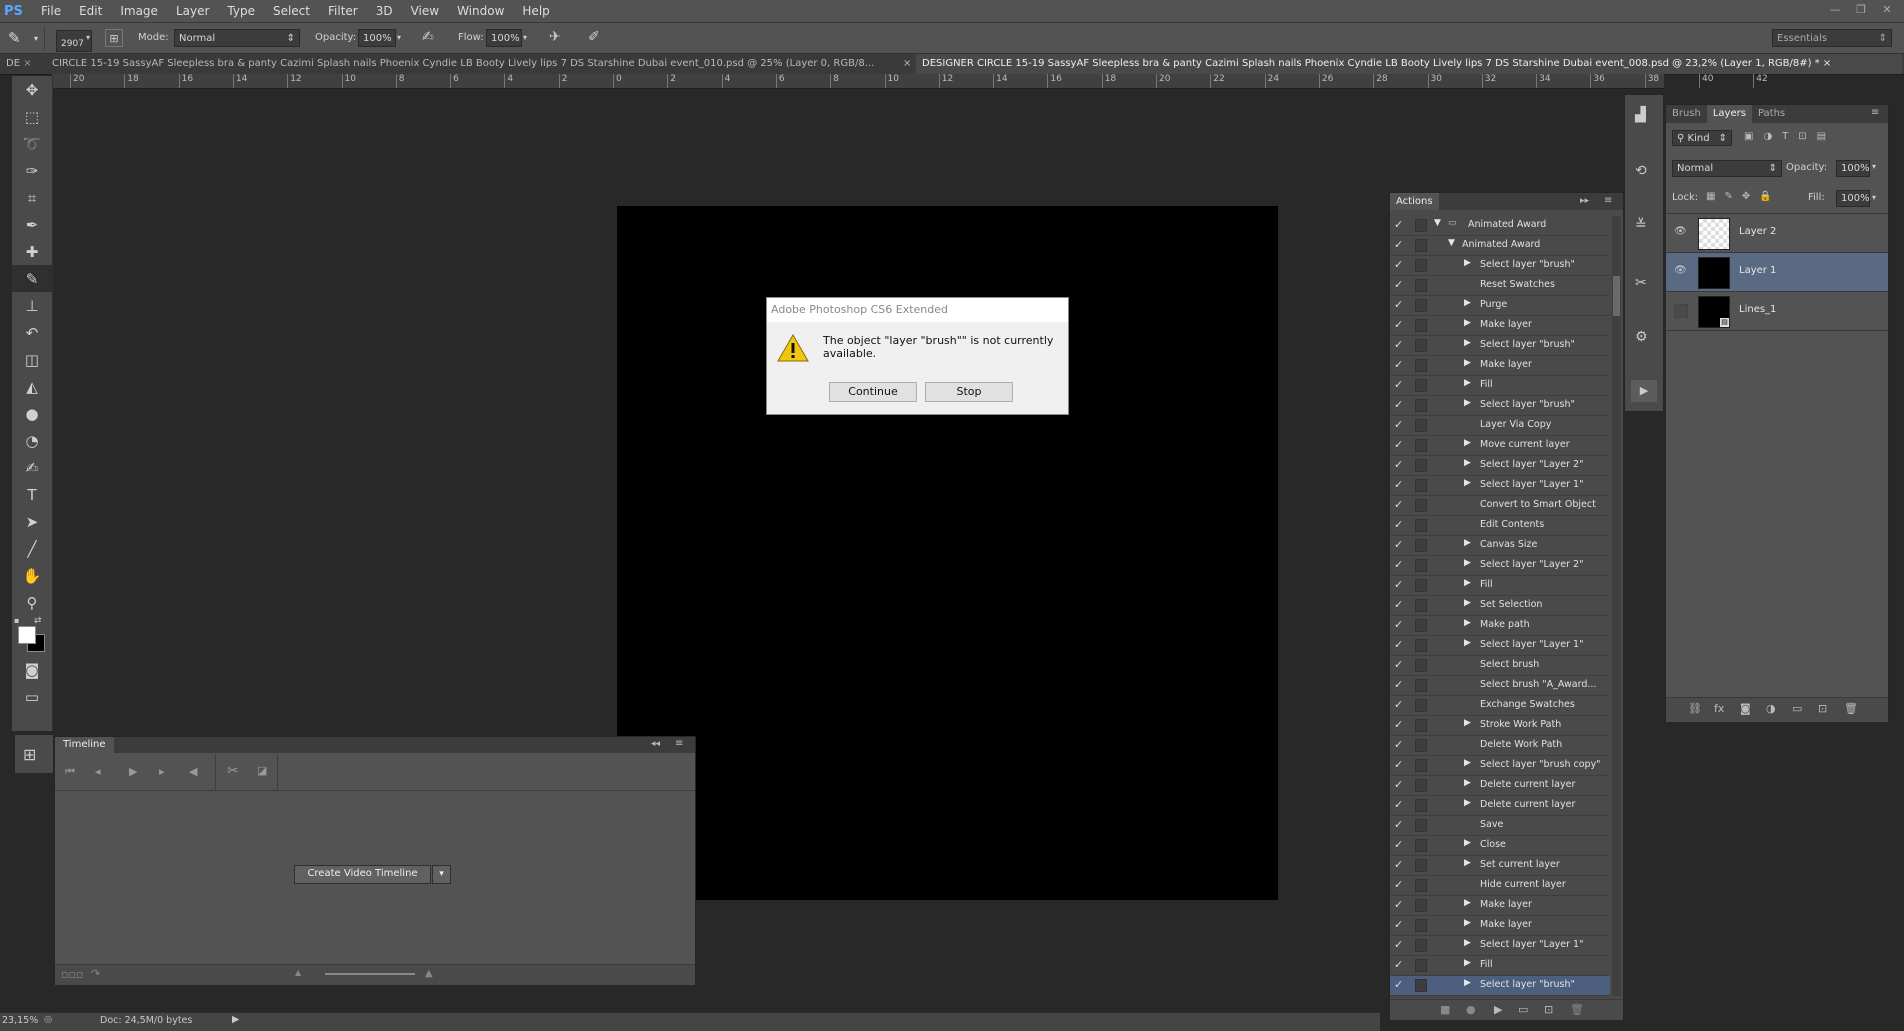  I want to click on render-video-icon: ↷, so click(95, 973).